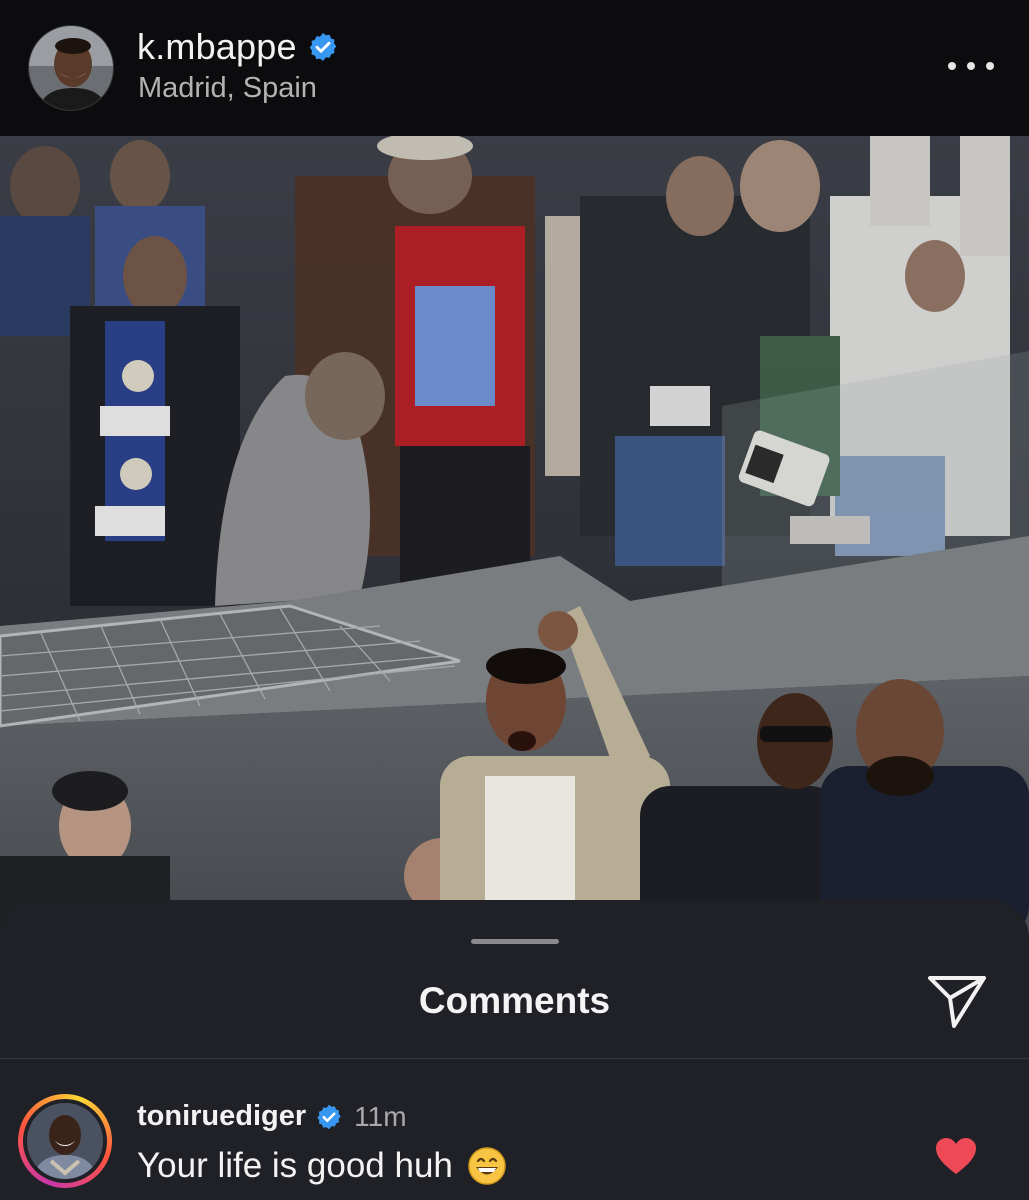 The image size is (1029, 1200). I want to click on comment-header: toniruediger 11m, so click(272, 1116).